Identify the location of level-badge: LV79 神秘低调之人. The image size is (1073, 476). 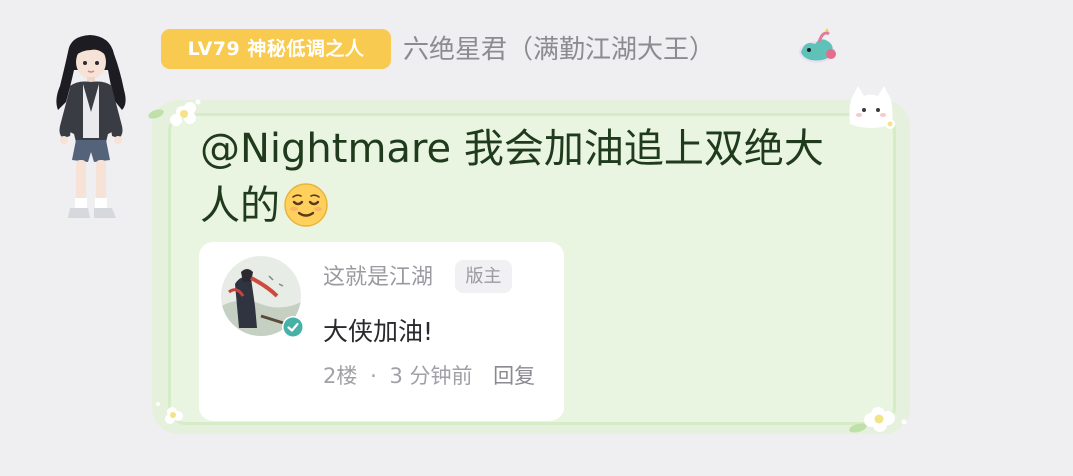
(276, 49).